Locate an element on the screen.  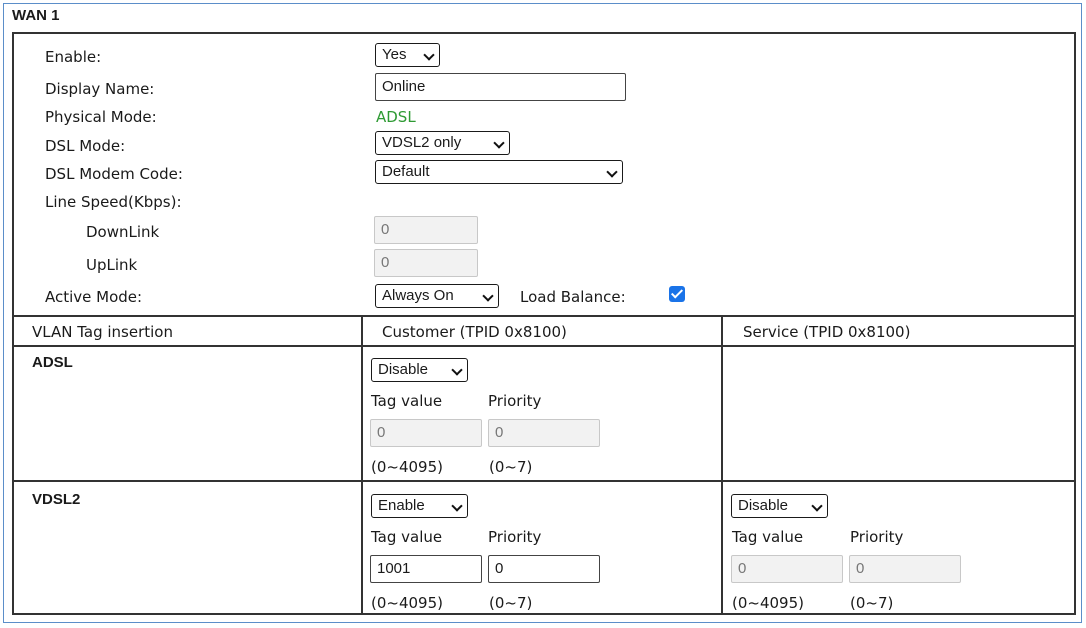
vdsl2-customer-state-value: Enable is located at coordinates (401, 505).